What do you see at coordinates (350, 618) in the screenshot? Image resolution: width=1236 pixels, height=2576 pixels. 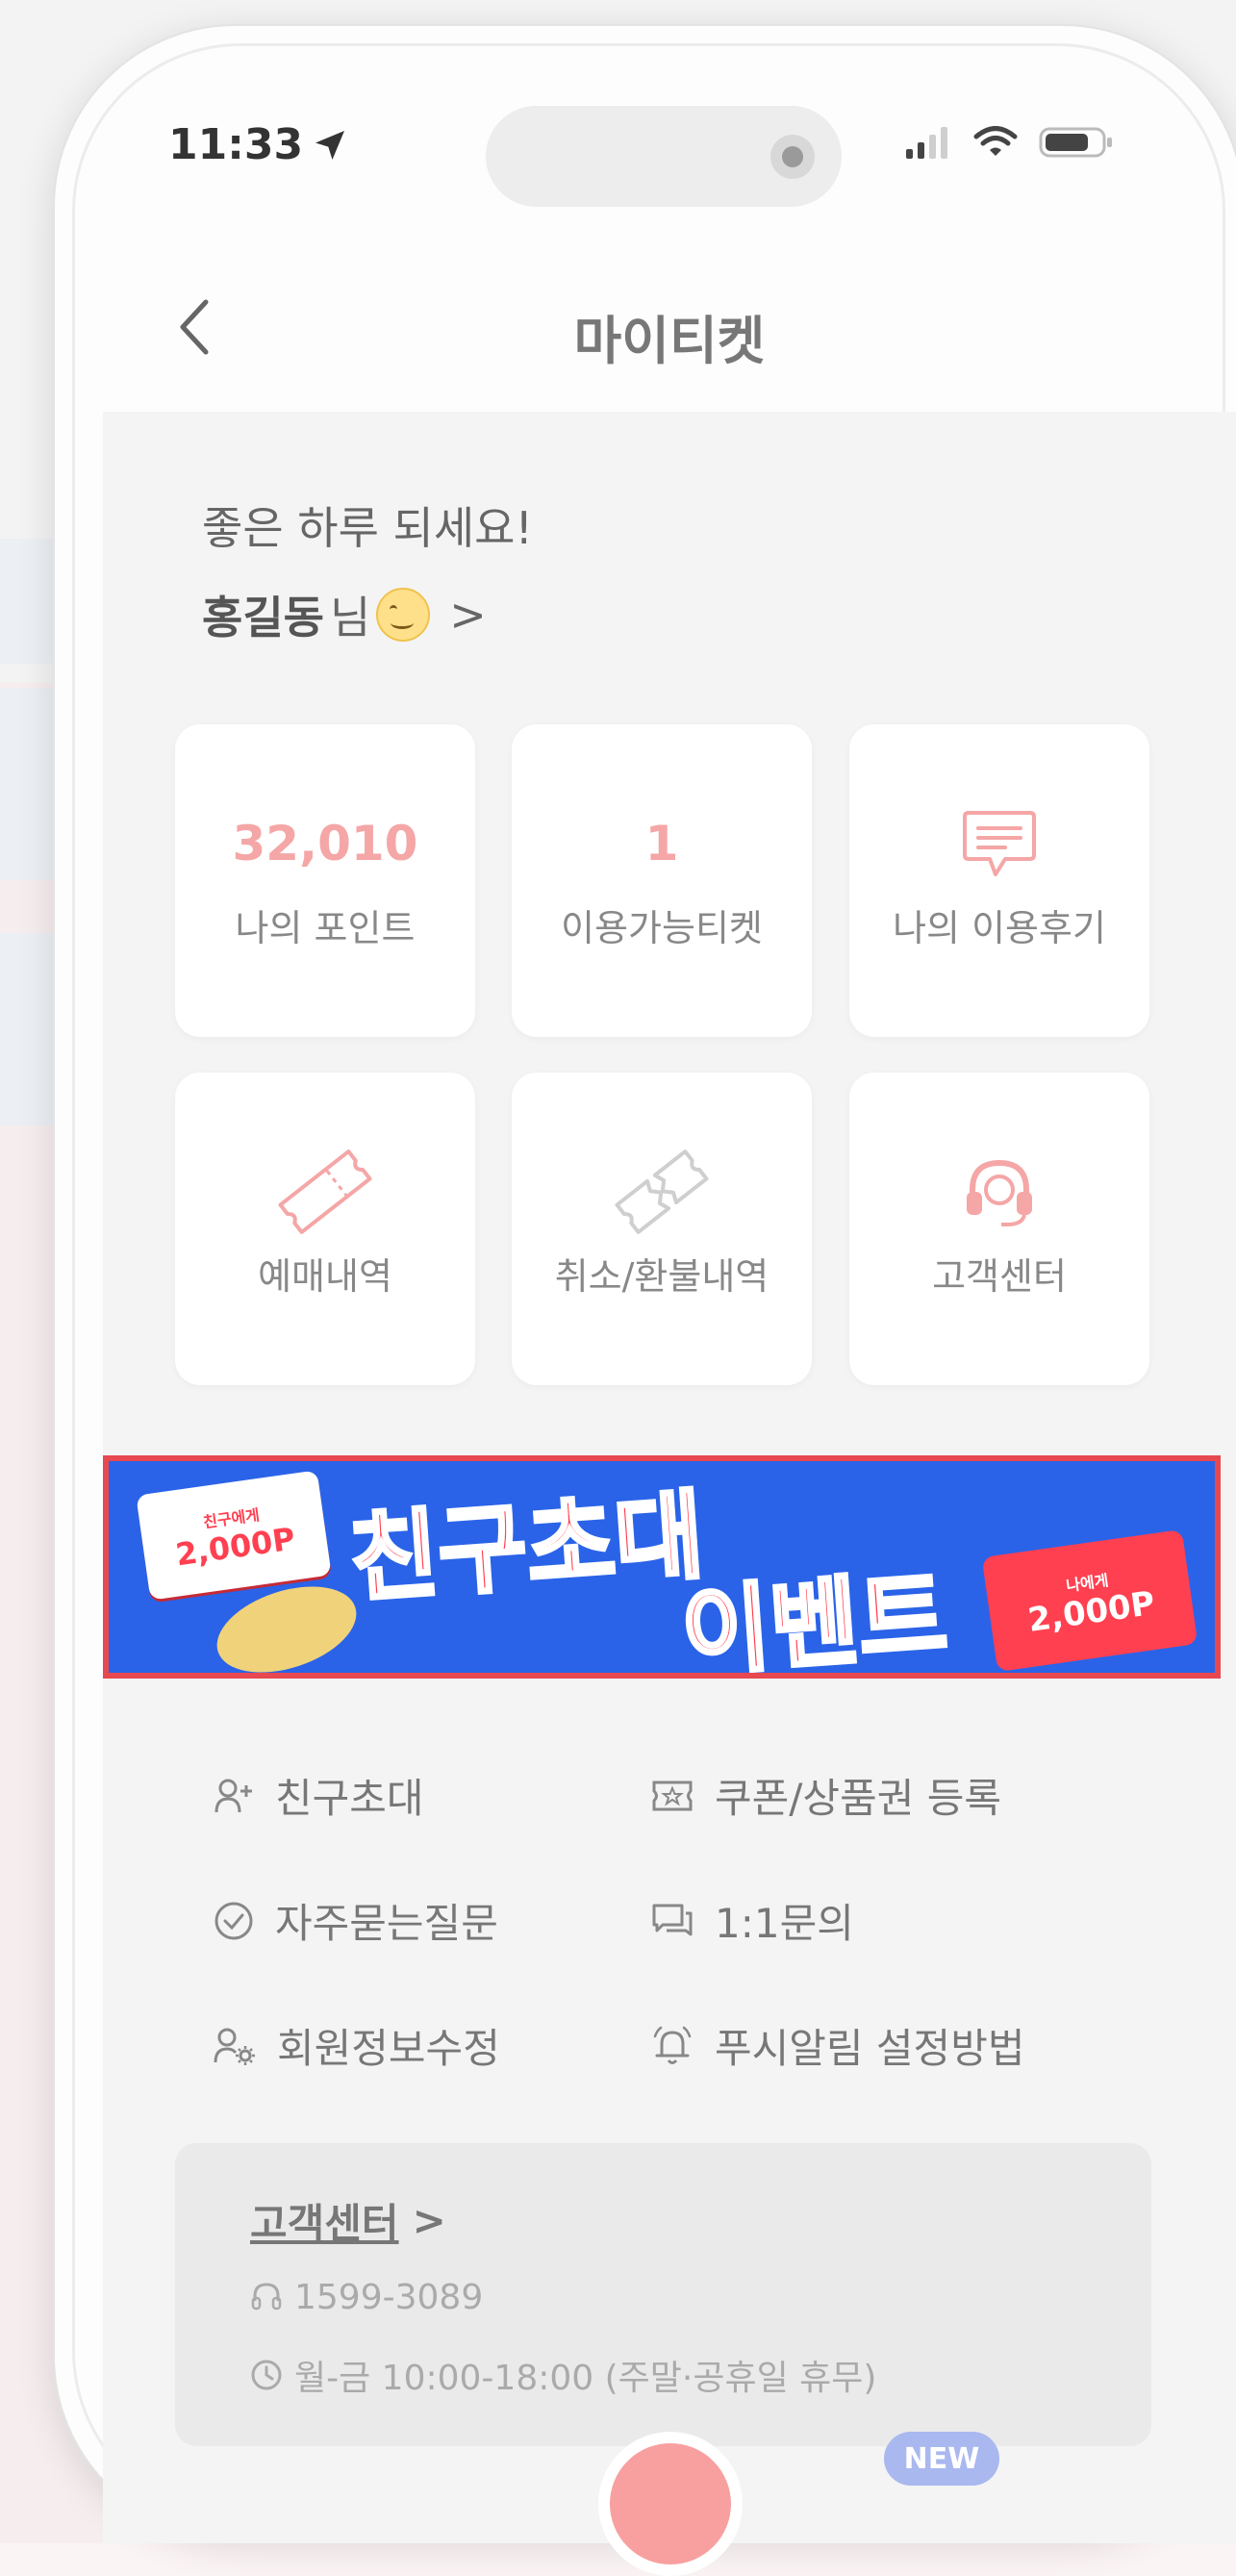 I see `user-suffix: 님` at bounding box center [350, 618].